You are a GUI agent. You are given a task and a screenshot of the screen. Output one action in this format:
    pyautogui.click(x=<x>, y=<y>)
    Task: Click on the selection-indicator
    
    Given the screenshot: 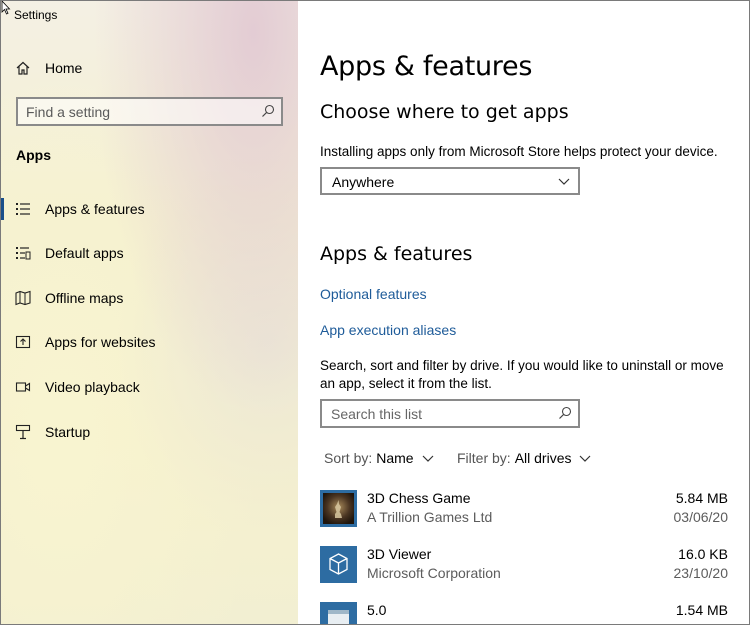 What is the action you would take?
    pyautogui.click(x=2, y=209)
    